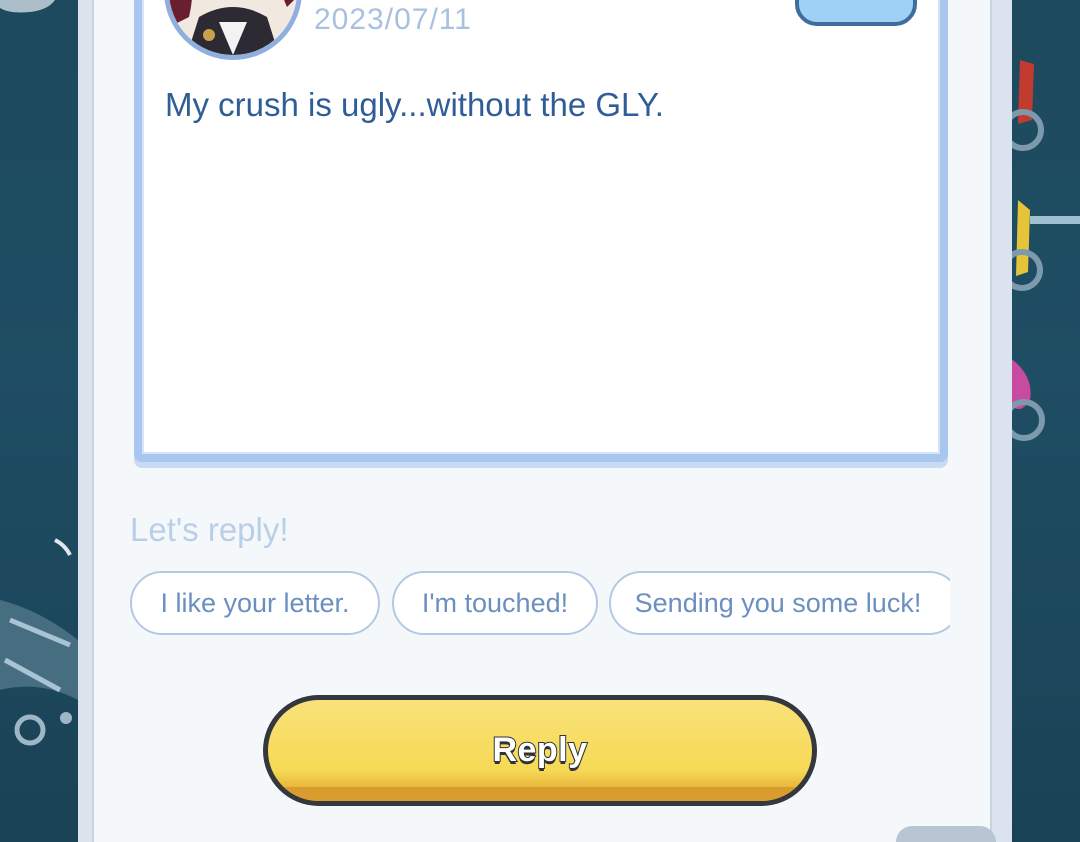 This screenshot has width=1080, height=842. I want to click on reply-button-label: Reply, so click(539, 750).